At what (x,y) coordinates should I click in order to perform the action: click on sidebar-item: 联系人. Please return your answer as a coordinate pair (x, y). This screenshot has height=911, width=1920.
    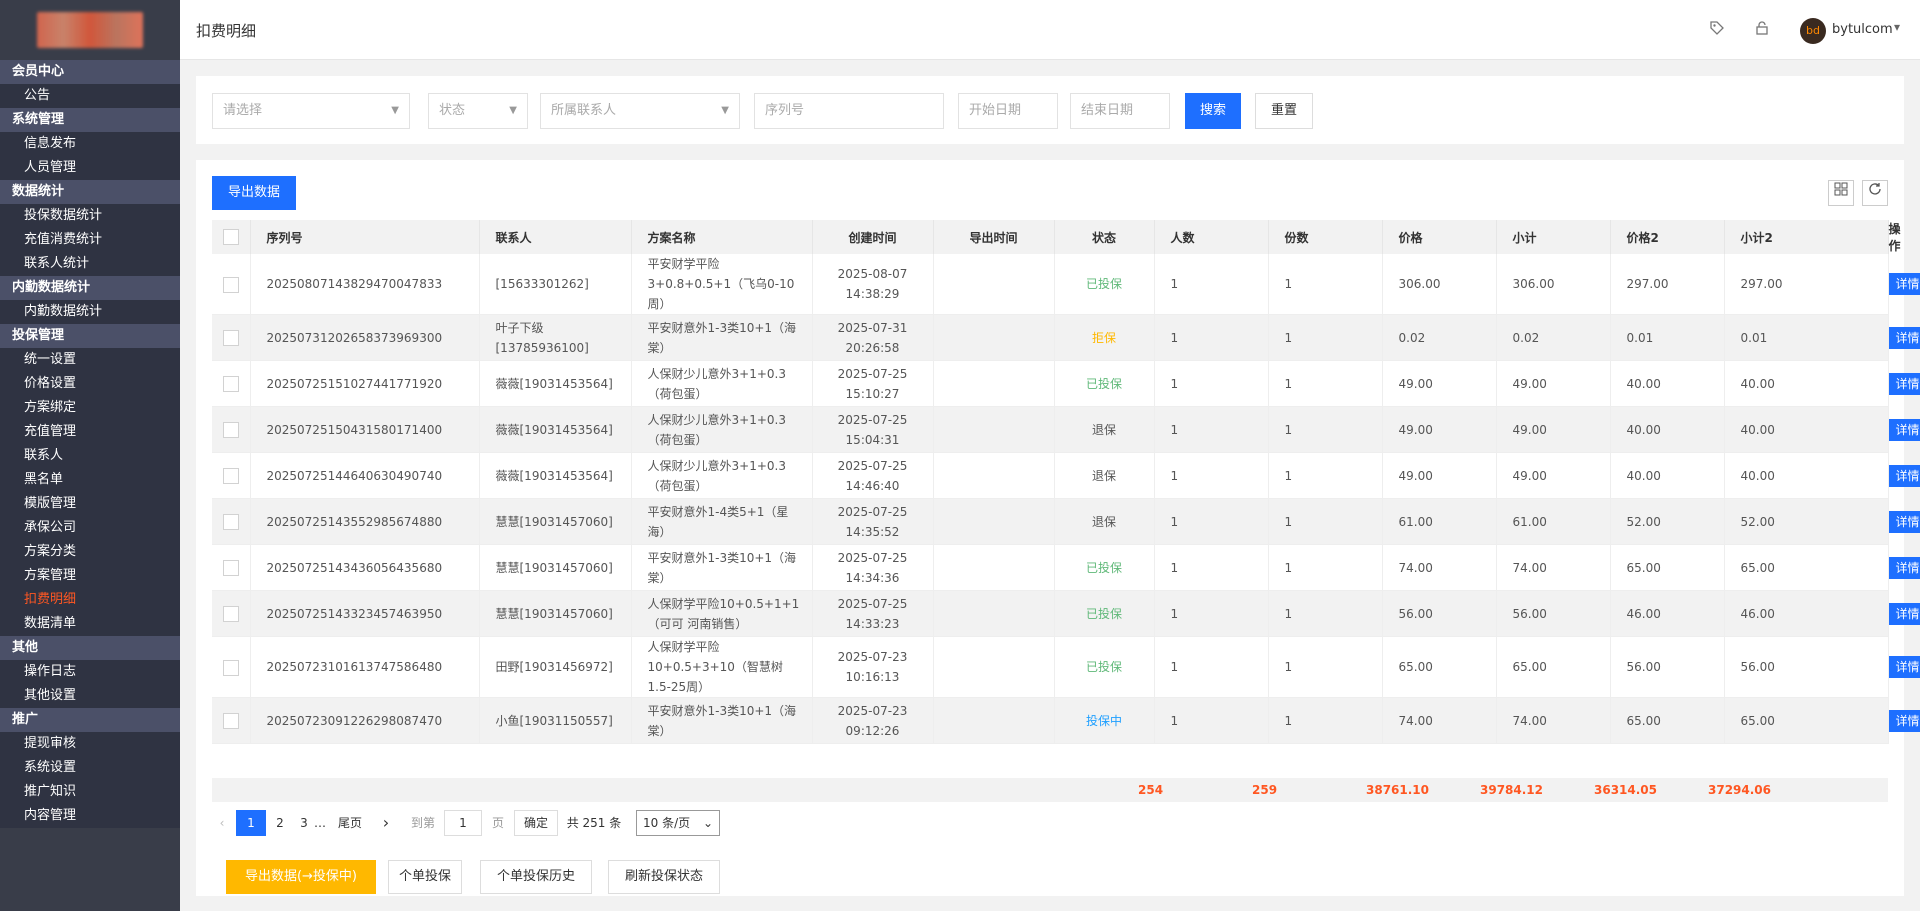
    Looking at the image, I should click on (90, 456).